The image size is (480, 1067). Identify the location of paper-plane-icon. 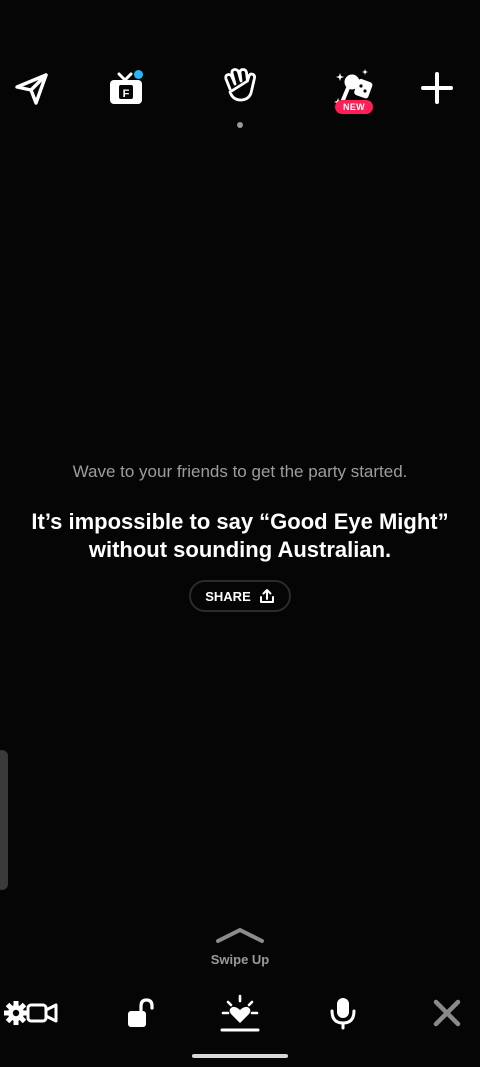
(31, 89).